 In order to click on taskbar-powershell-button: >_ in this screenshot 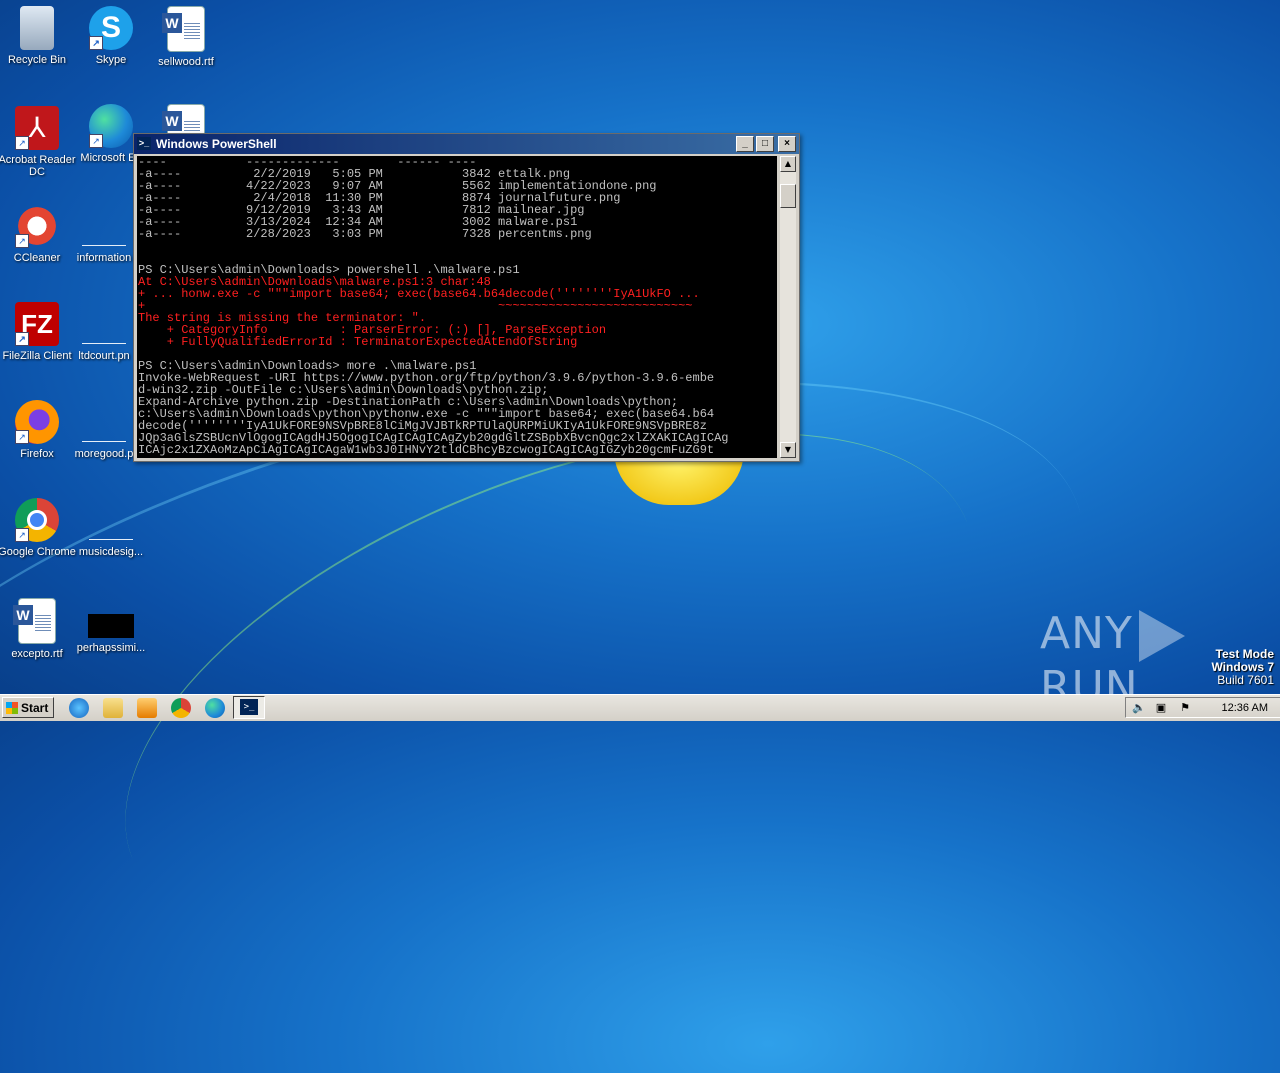, I will do `click(249, 707)`.